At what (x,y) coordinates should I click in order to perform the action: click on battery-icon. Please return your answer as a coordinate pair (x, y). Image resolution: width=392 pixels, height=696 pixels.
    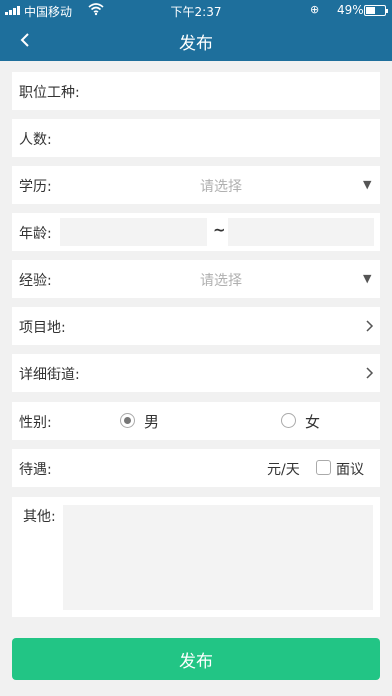
    Looking at the image, I should click on (376, 10).